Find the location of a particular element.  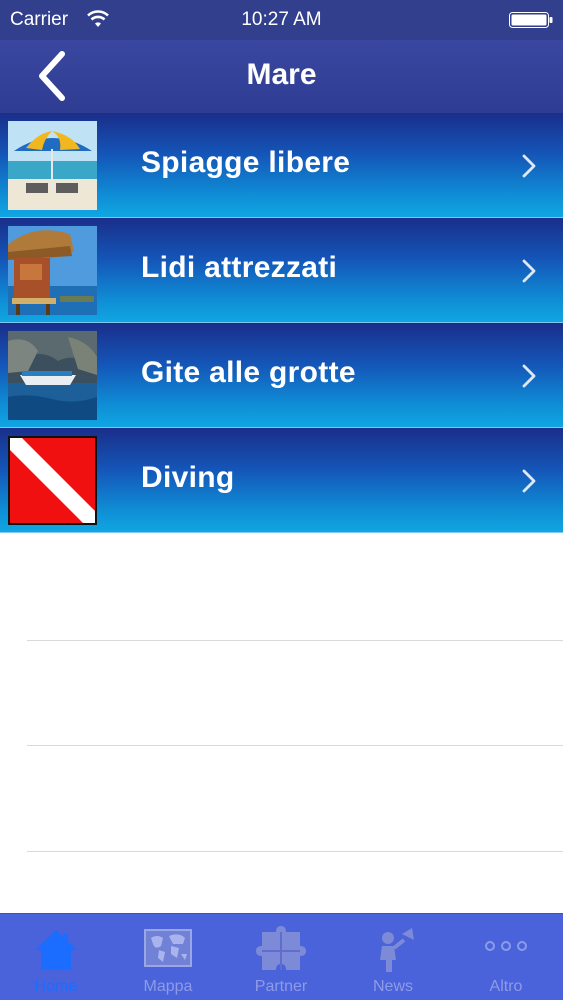

list-item-label: Lidi attrezzati is located at coordinates (239, 267).